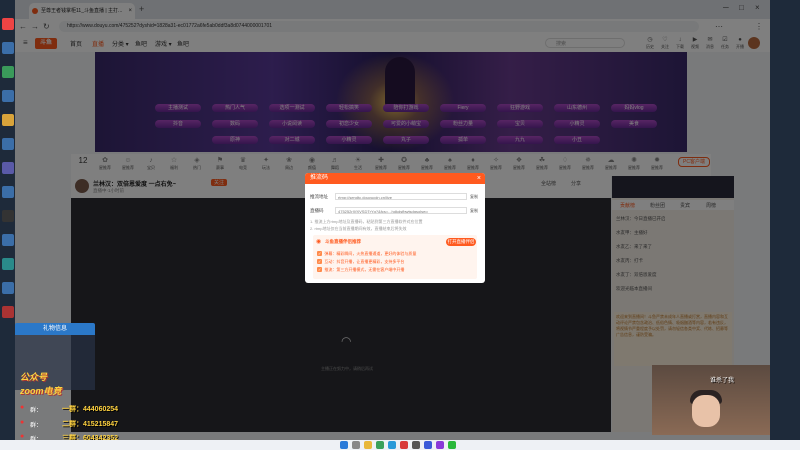  I want to click on group-number: 一群：444060254, so click(90, 409).